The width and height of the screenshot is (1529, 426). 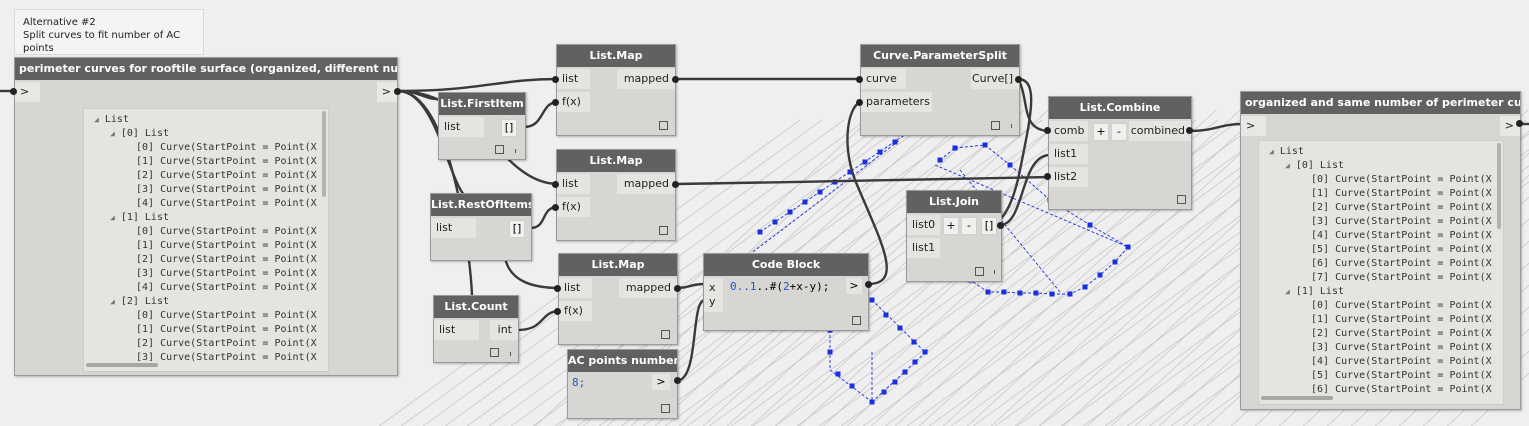 What do you see at coordinates (616, 90) in the screenshot?
I see `node-list-map-1: List.Map list f(x) mapped` at bounding box center [616, 90].